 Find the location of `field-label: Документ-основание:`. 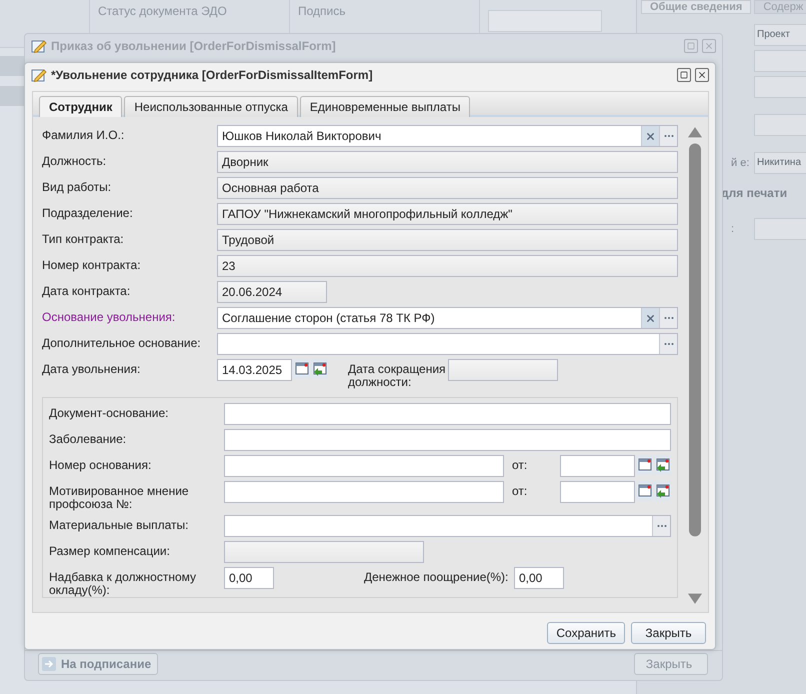

field-label: Документ-основание: is located at coordinates (109, 412).